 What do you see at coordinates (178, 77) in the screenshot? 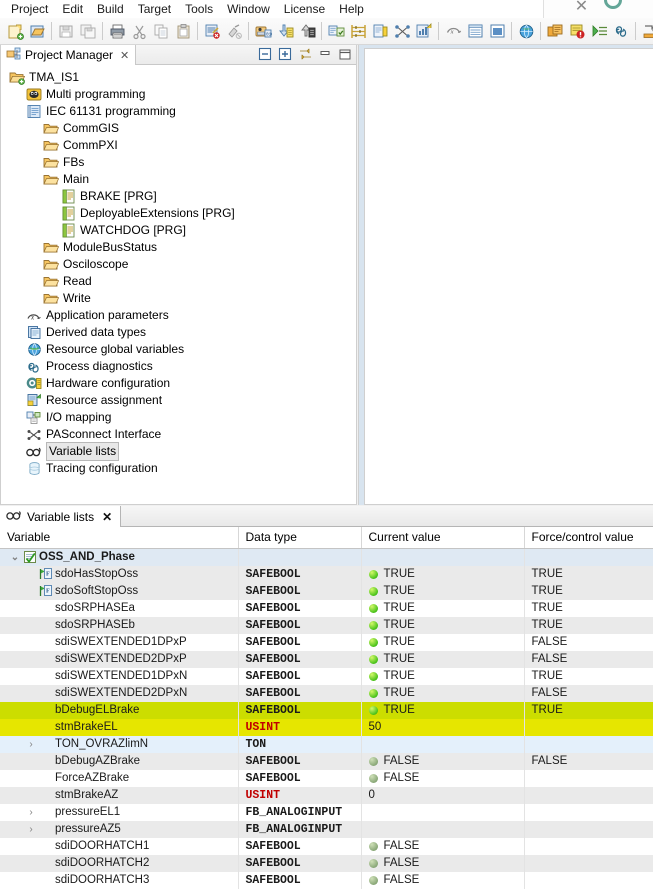
I see `tree-item-tma-is1: TMA_IS1` at bounding box center [178, 77].